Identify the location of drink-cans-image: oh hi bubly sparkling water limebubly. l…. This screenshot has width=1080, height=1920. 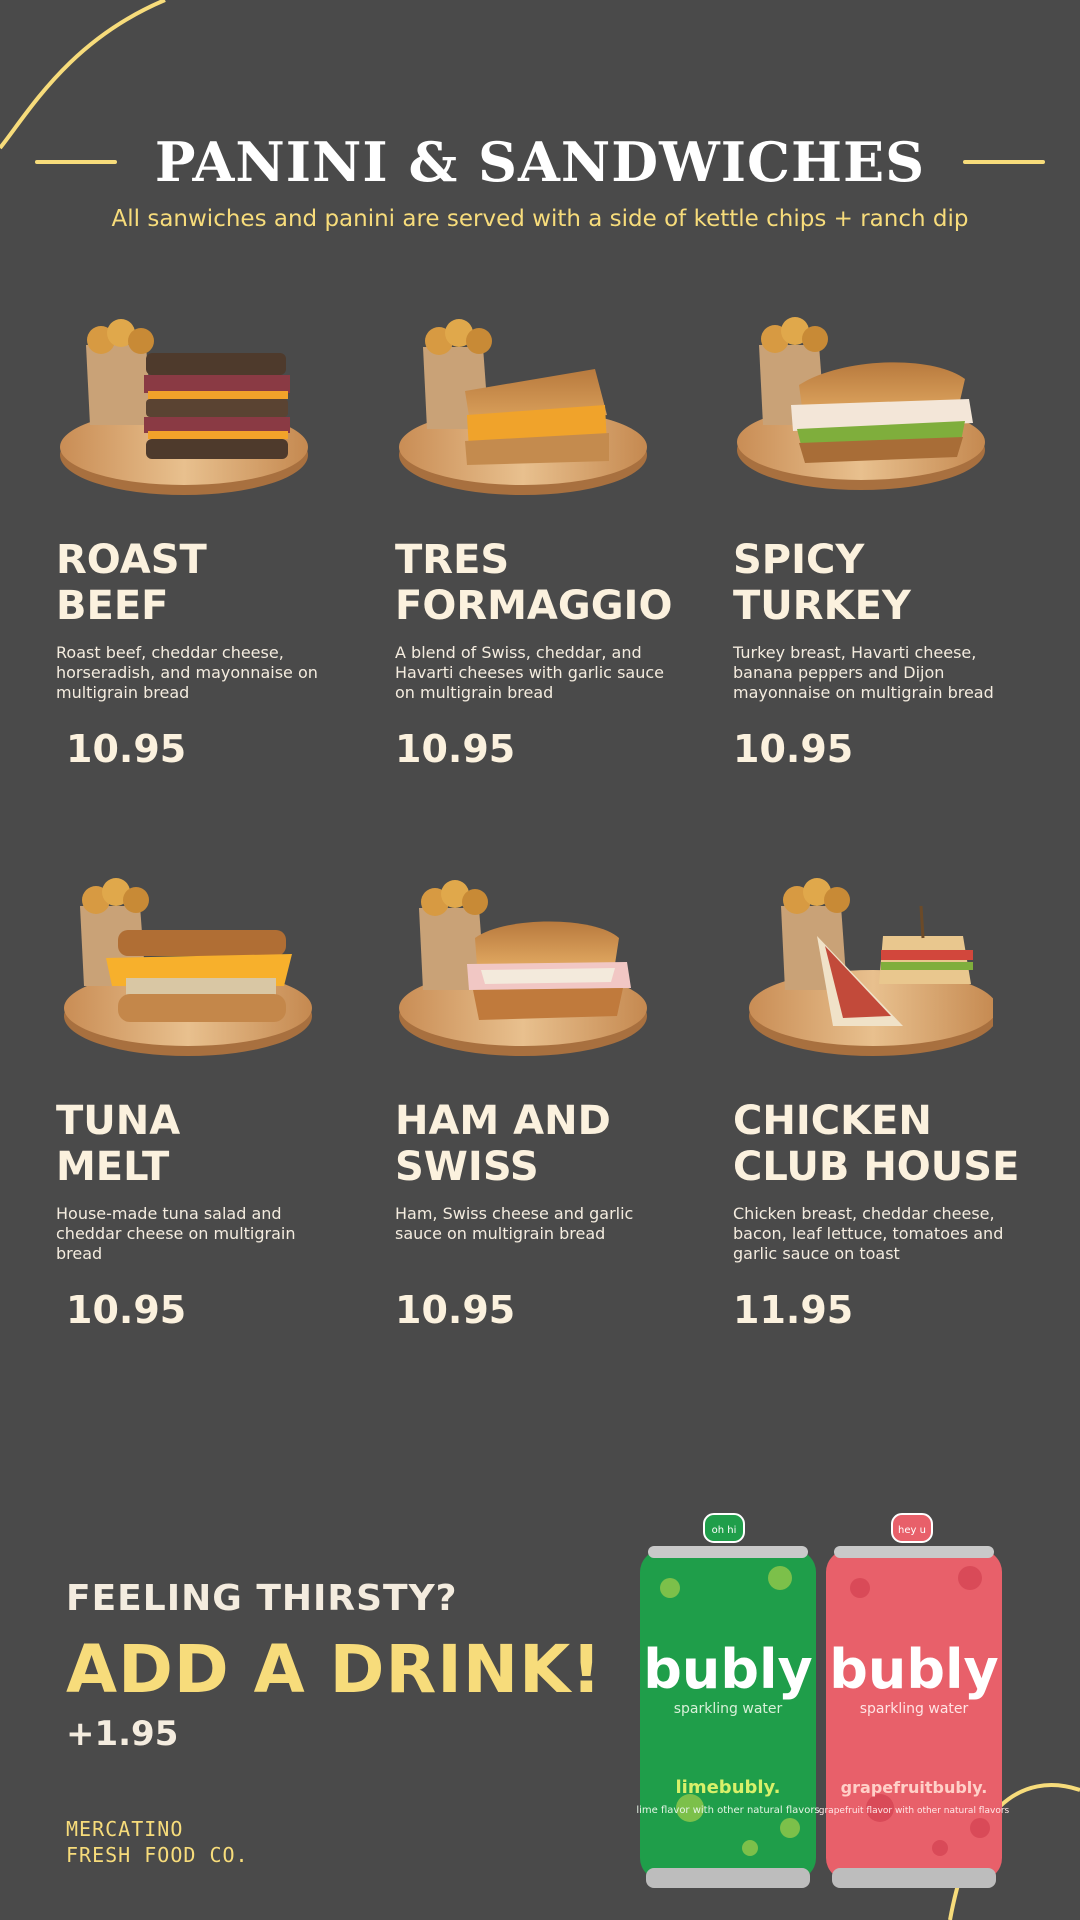
(823, 1700).